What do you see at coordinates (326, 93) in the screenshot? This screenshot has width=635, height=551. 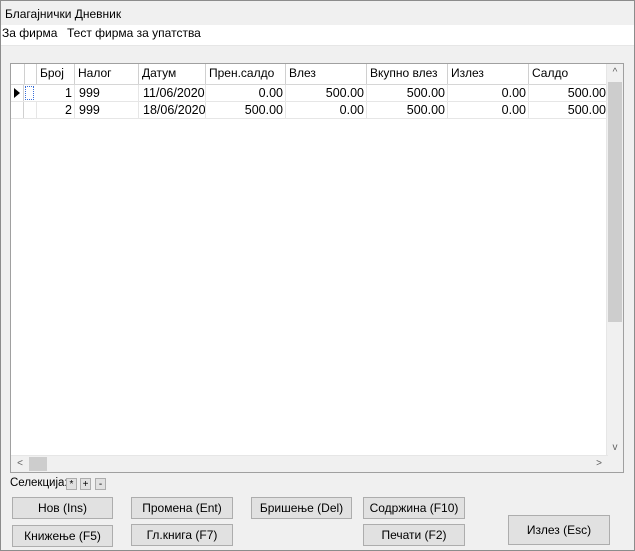 I see `cell-vlez: 500.00` at bounding box center [326, 93].